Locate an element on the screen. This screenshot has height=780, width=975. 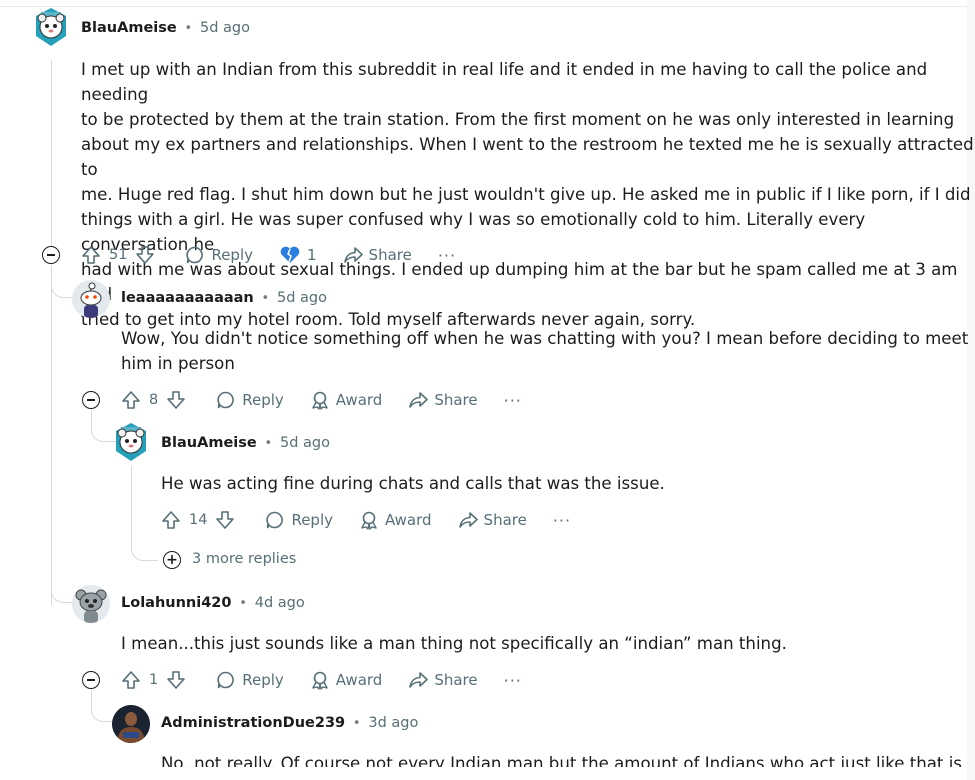
vote-count: 8 is located at coordinates (154, 400).